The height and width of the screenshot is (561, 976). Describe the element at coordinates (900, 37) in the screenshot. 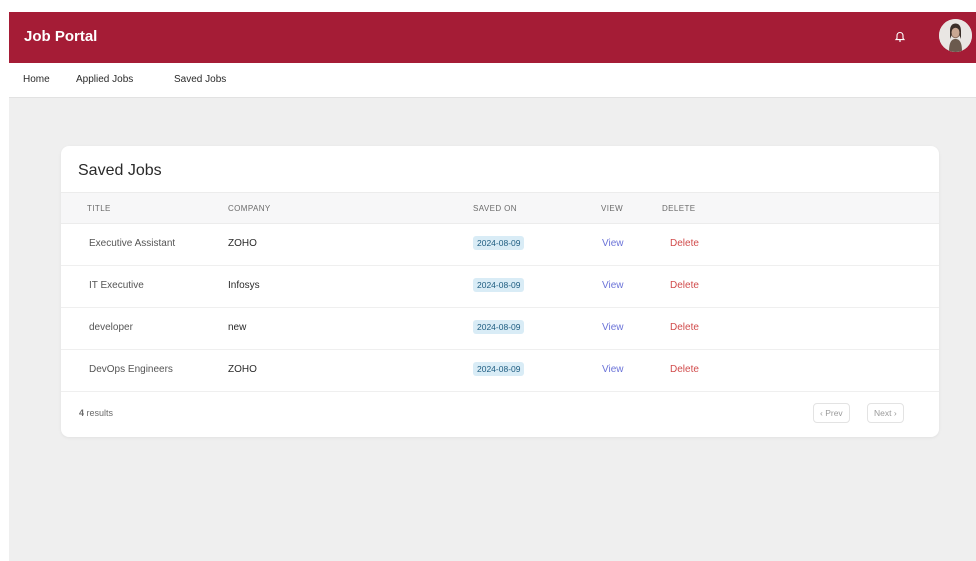

I see `bell-icon` at that location.